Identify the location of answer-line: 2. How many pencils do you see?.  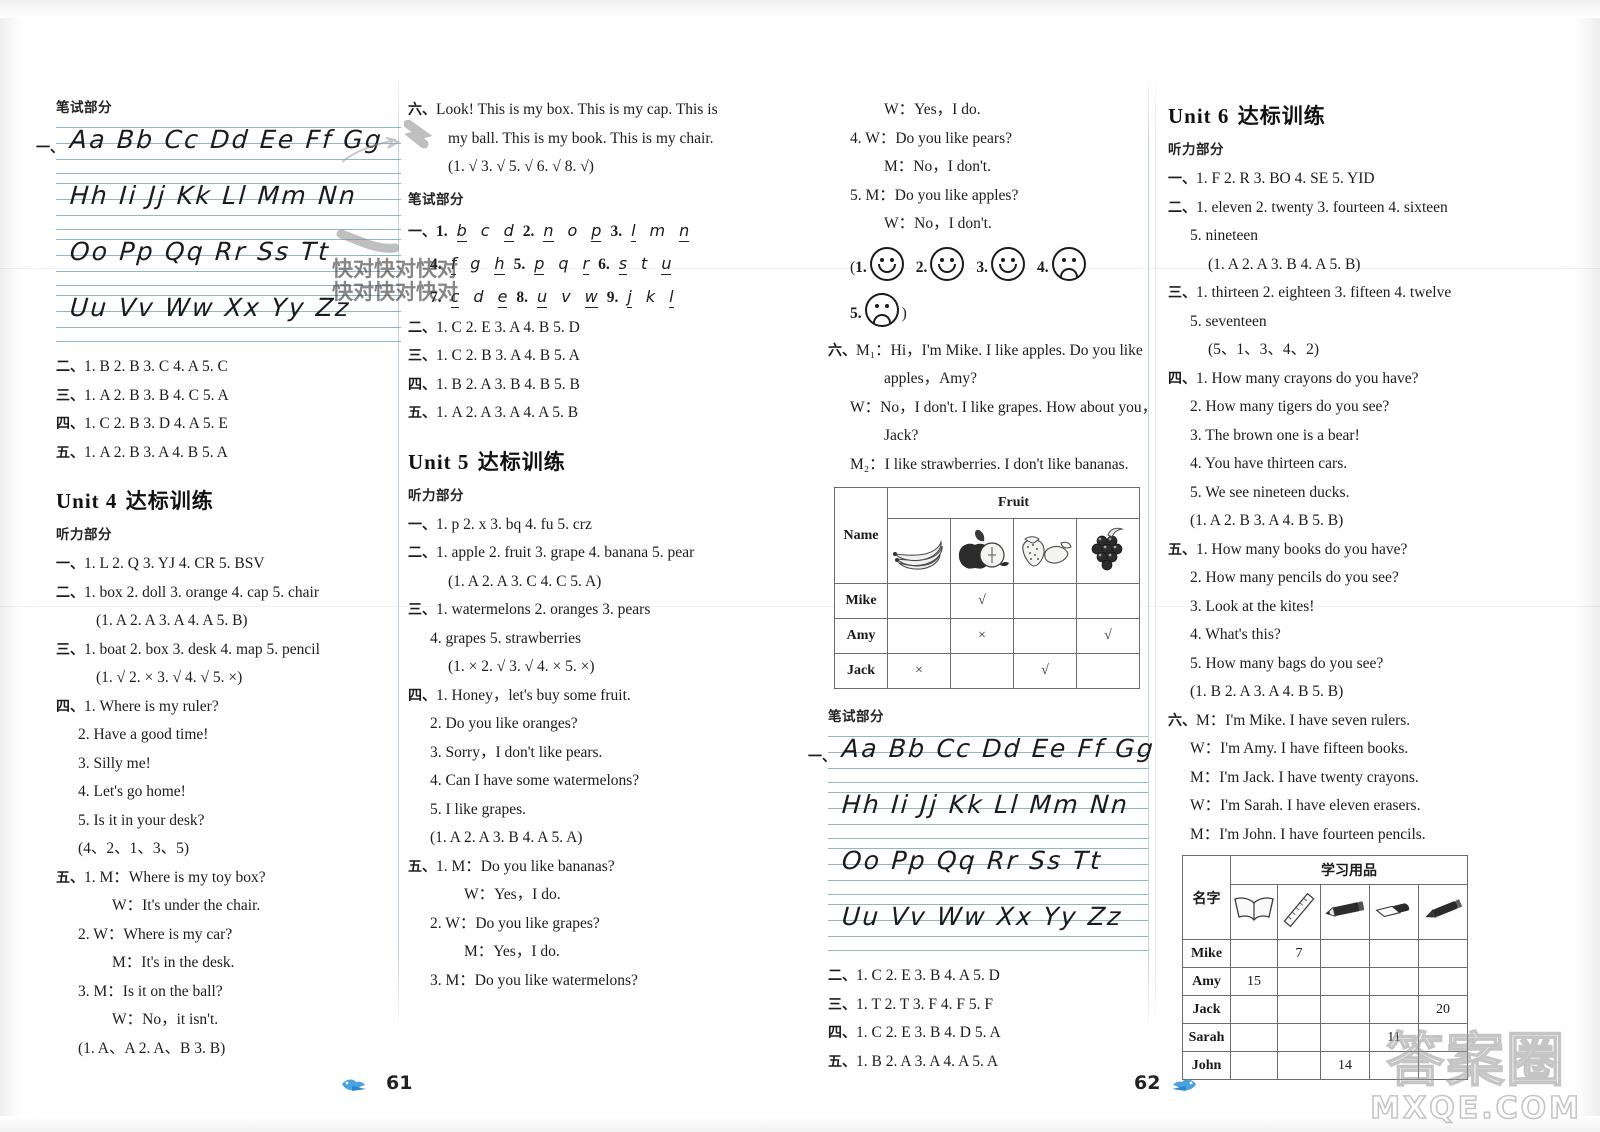
(1294, 577).